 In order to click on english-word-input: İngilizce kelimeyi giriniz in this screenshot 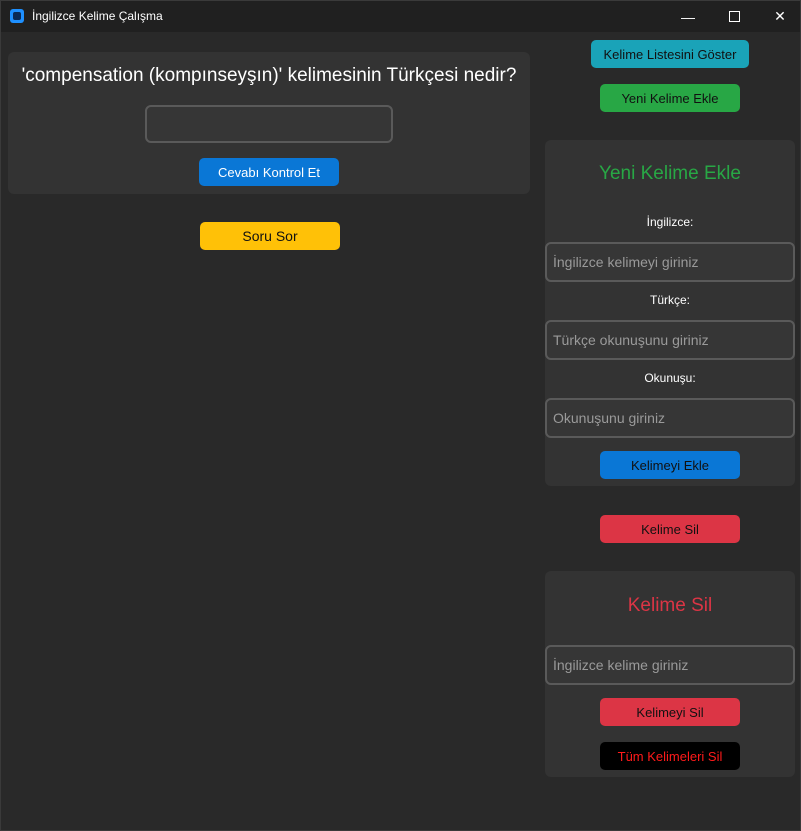, I will do `click(670, 262)`.